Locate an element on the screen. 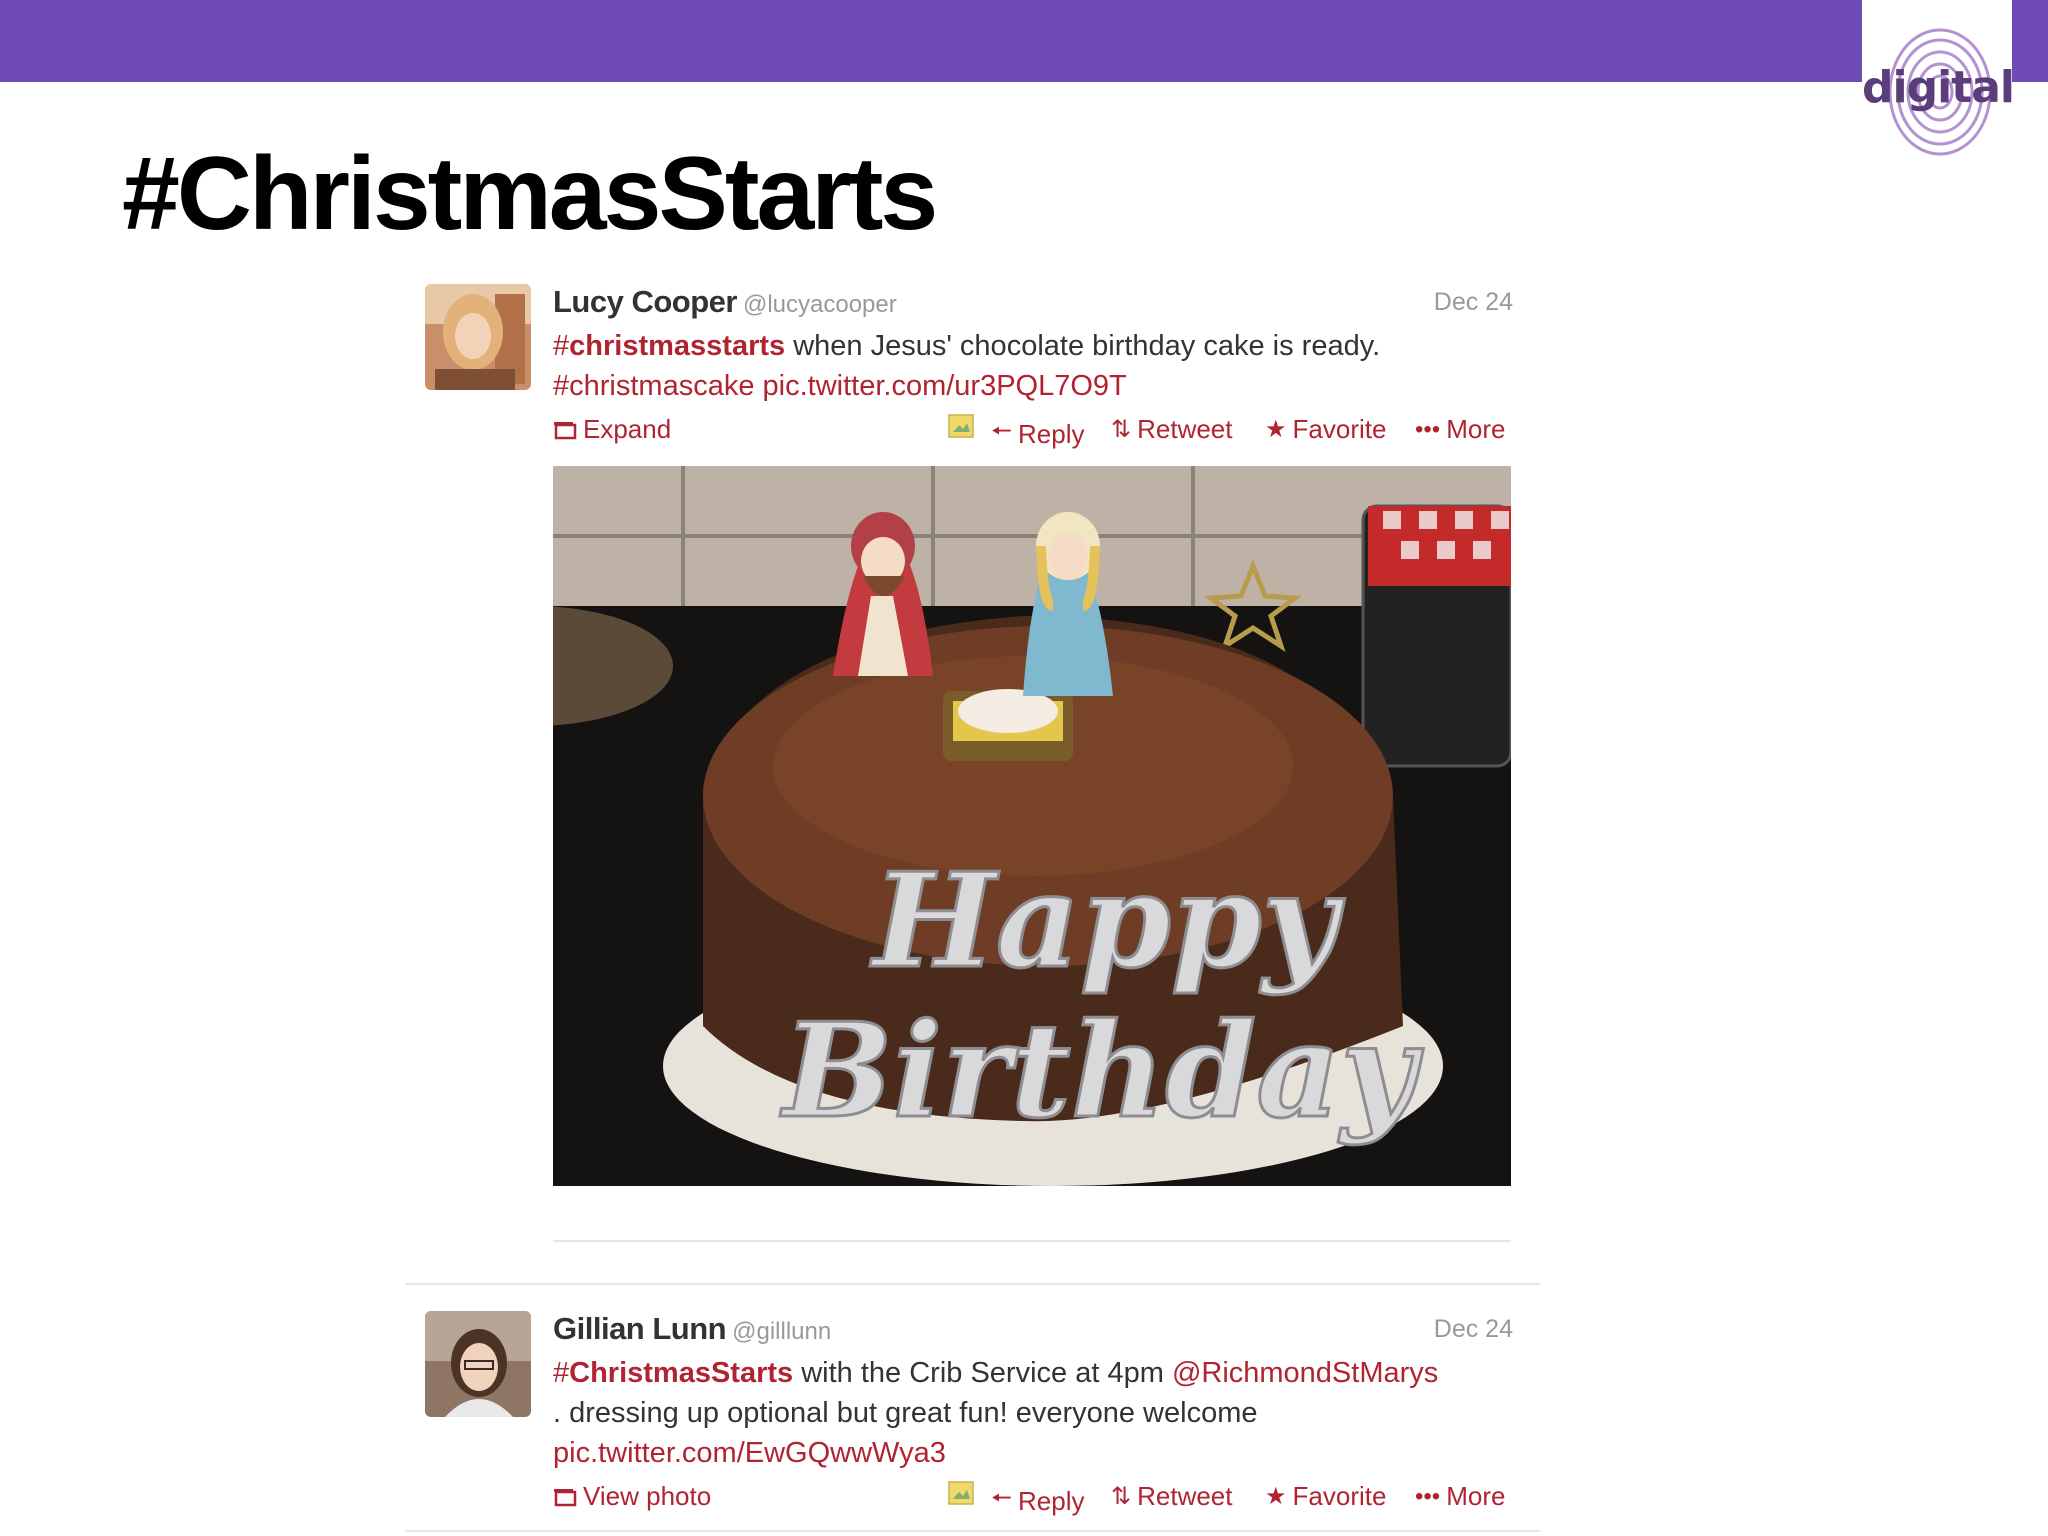 The width and height of the screenshot is (2048, 1536). hashtag-link: #ChristmasStarts is located at coordinates (673, 1373).